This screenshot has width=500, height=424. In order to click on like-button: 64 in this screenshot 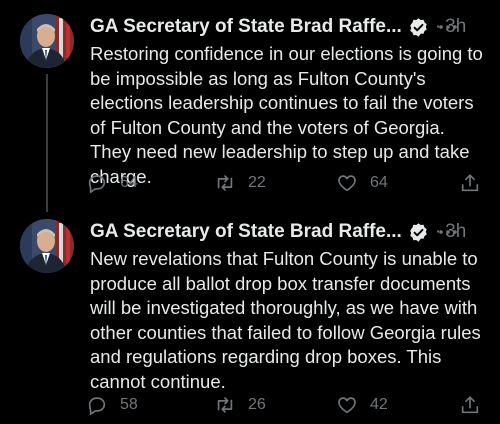, I will do `click(362, 183)`.